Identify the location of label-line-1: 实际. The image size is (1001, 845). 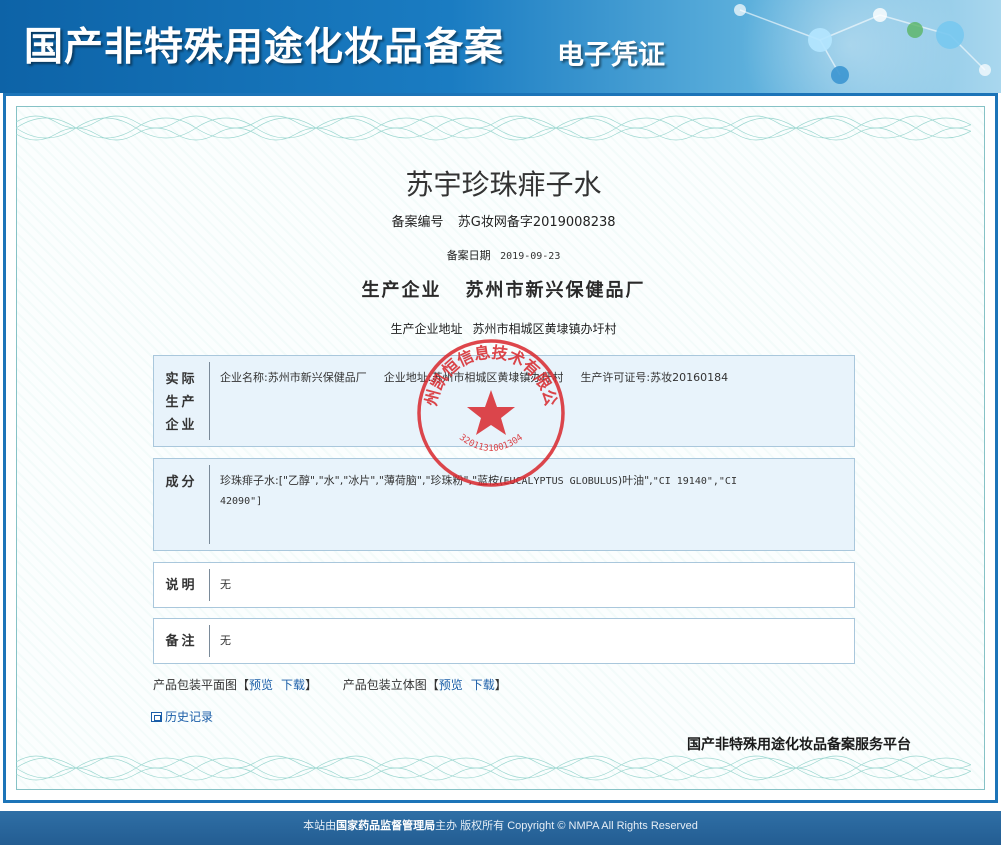
(181, 379).